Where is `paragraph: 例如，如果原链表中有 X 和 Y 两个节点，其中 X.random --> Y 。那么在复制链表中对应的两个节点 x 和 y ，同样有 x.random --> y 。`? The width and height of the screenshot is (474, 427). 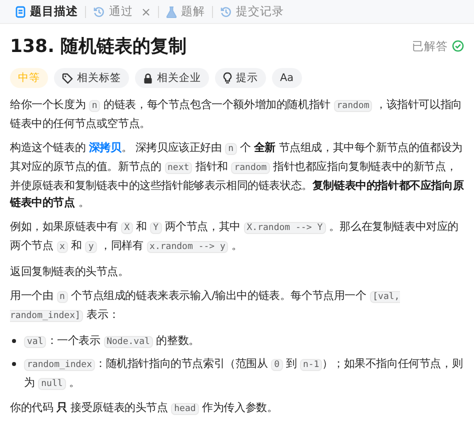
paragraph: 例如，如果原链表中有 X 和 Y 两个节点，其中 X.random --> Y 。那么在复制链表中对应的两个节点 x 和 y ，同样有 x.random --> y 。 is located at coordinates (235, 237).